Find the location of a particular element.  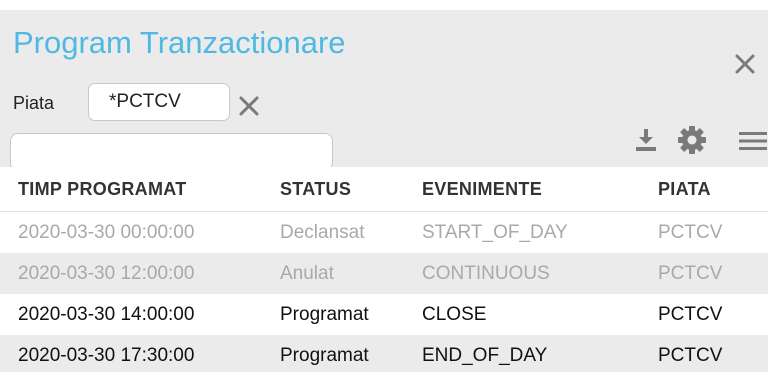

cell-scheduled-time: 2020-03-30 00:00:00 is located at coordinates (135, 232).